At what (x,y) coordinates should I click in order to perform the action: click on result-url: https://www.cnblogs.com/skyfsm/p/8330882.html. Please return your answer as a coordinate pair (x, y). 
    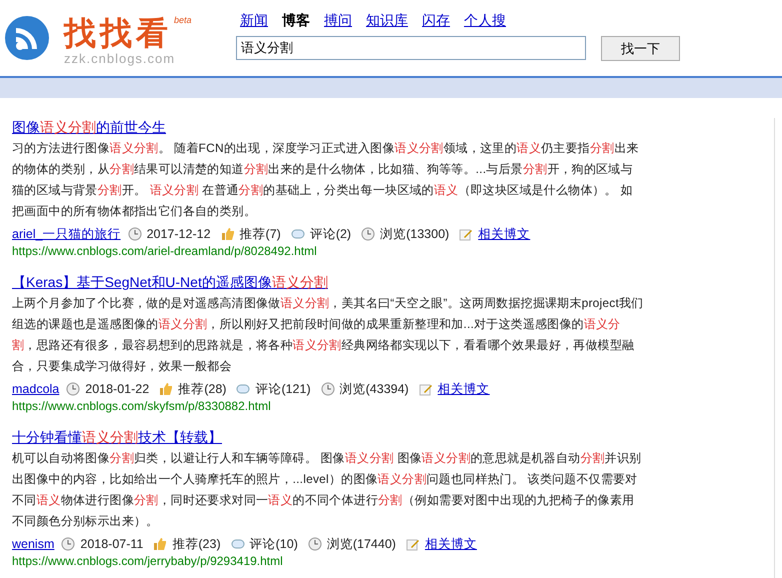
    Looking at the image, I should click on (142, 406).